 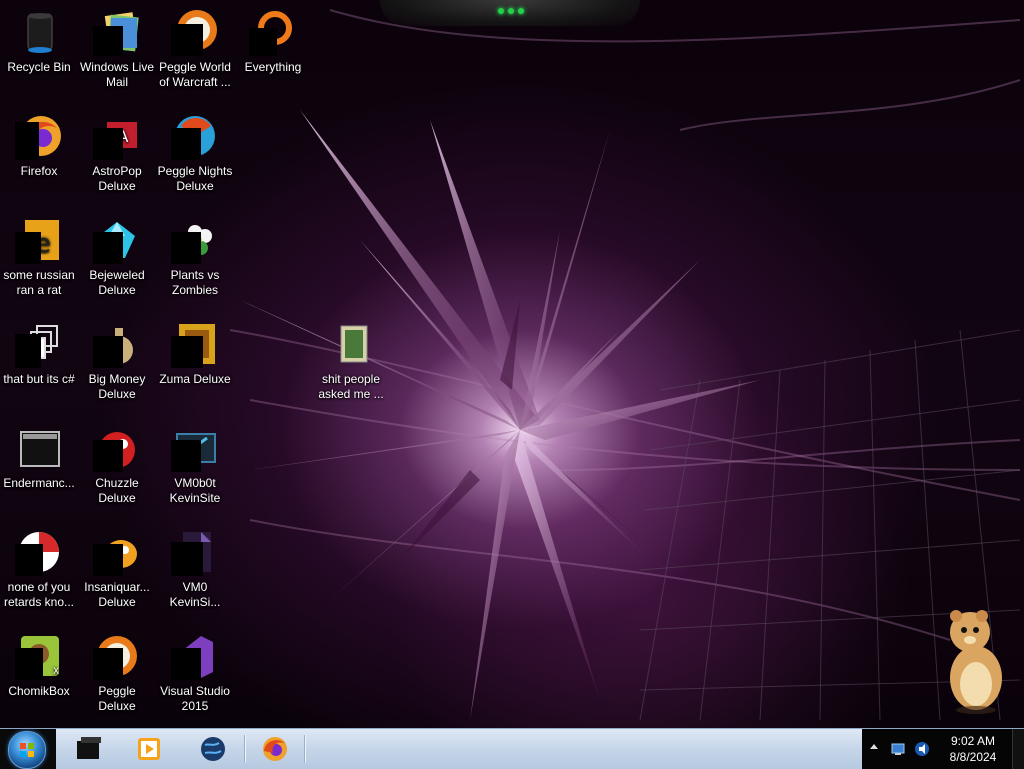 What do you see at coordinates (195, 136) in the screenshot?
I see `peggle-nights-icon` at bounding box center [195, 136].